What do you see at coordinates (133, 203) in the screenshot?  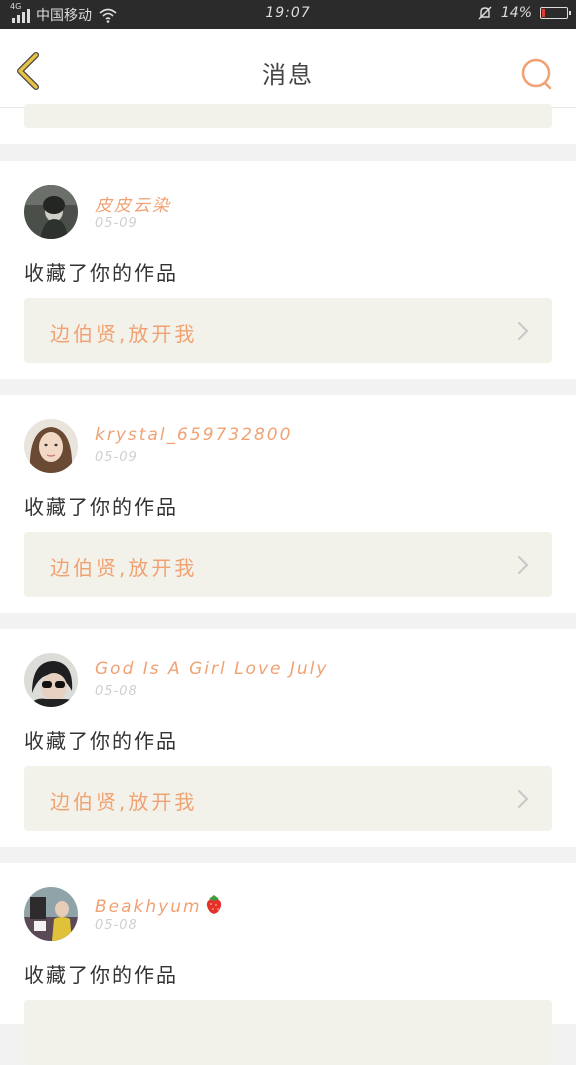 I see `username: 皮皮云染` at bounding box center [133, 203].